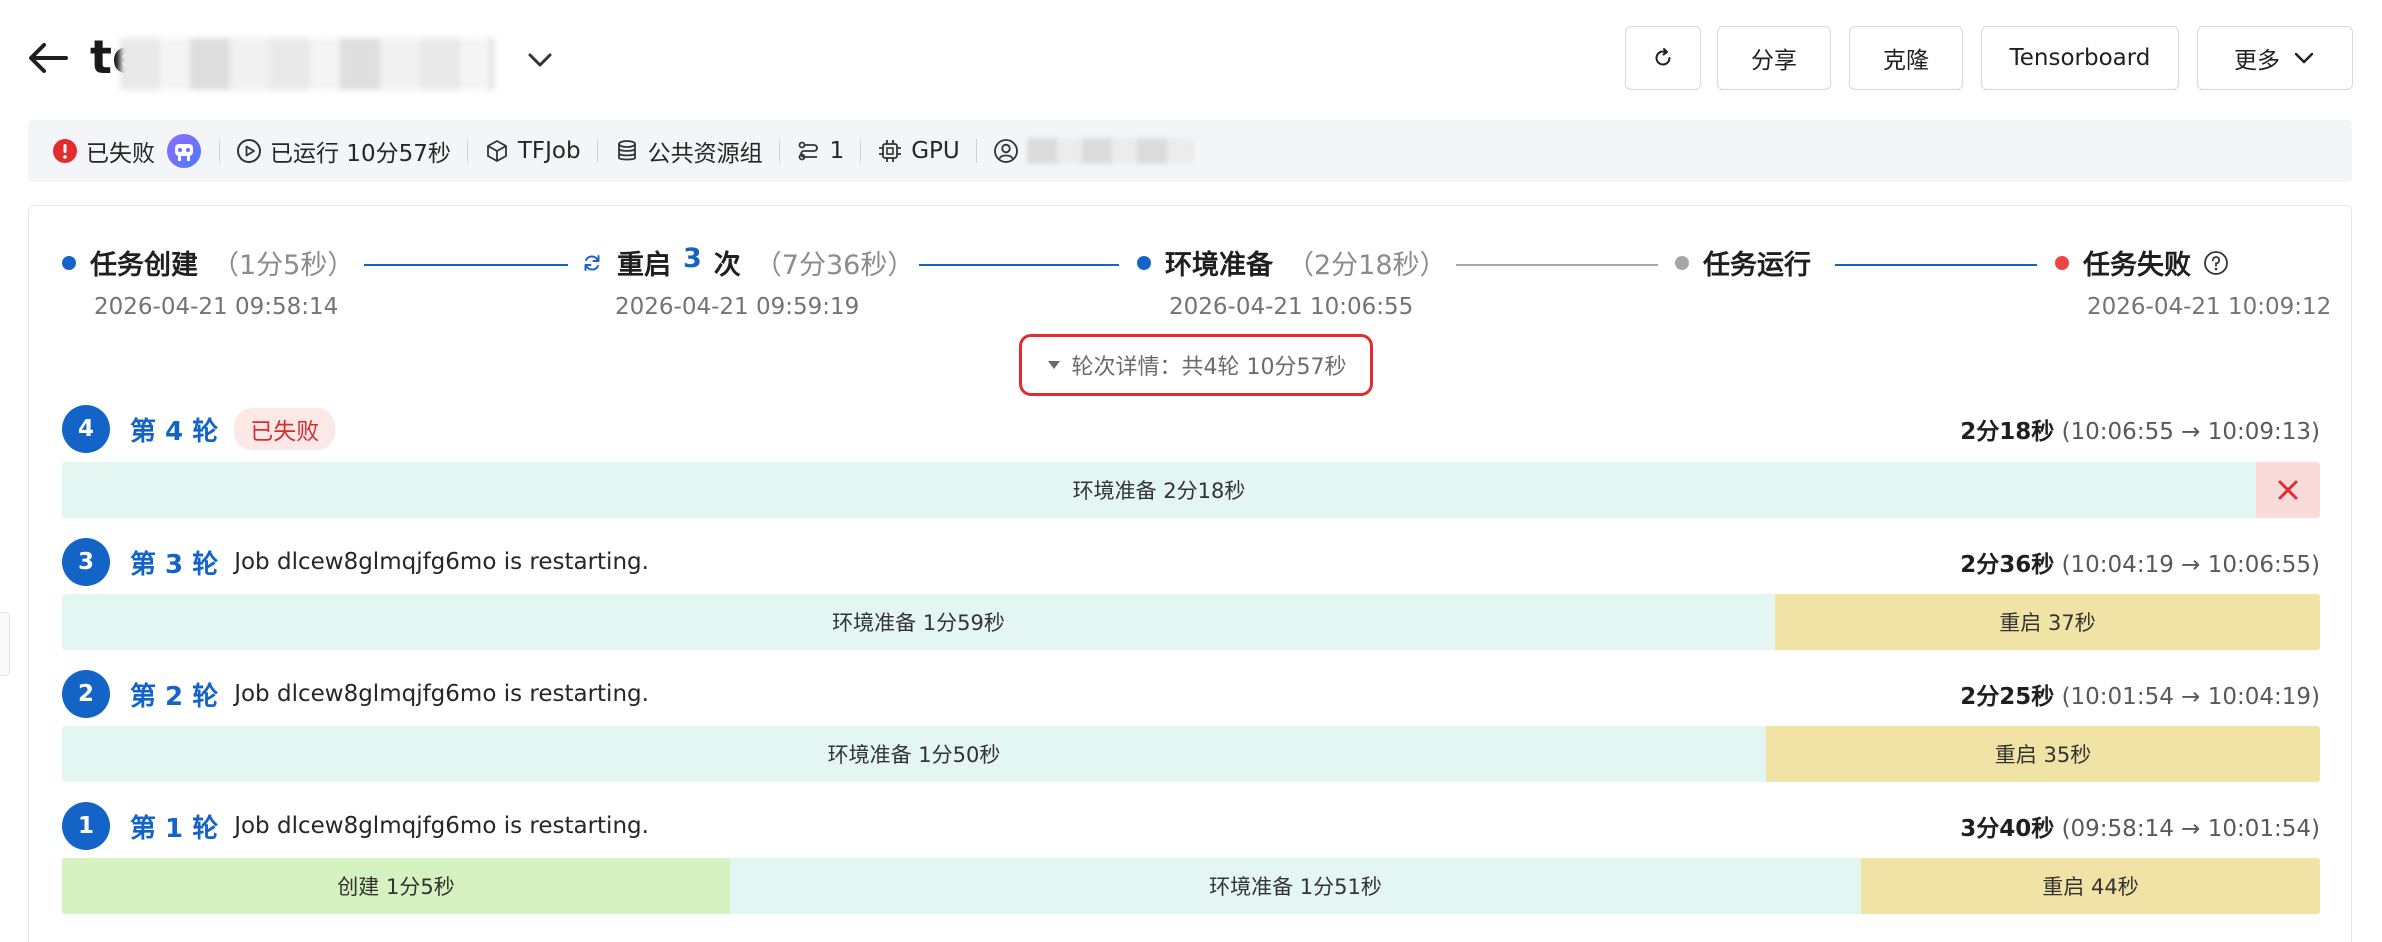 This screenshot has width=2382, height=942. I want to click on stage-time: 2026-04-21 10:09:12, so click(2209, 307).